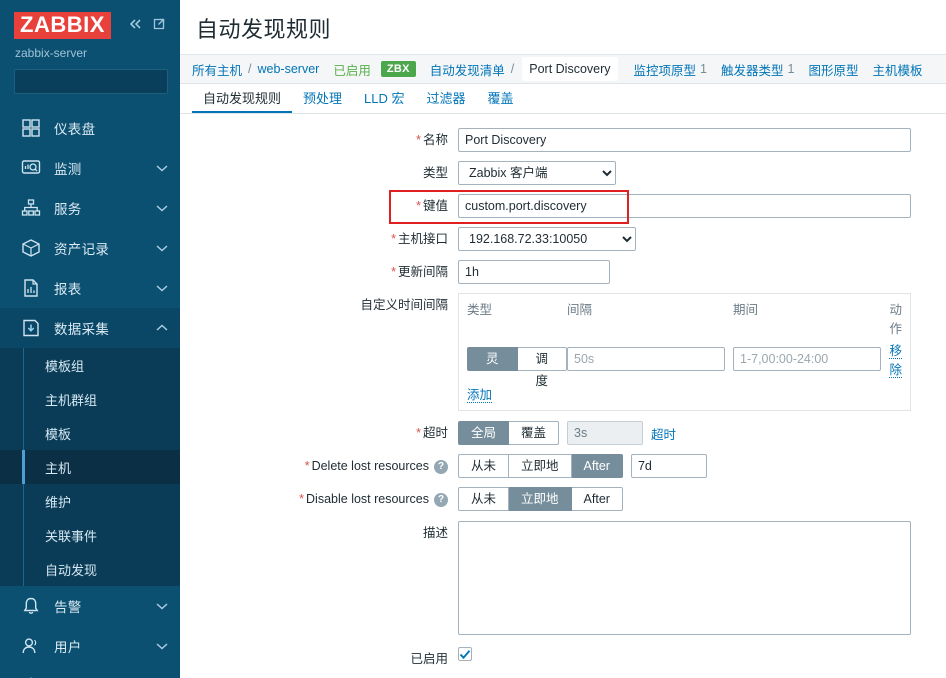 Image resolution: width=946 pixels, height=678 pixels. Describe the element at coordinates (90, 535) in the screenshot. I see `sidebar-item-event-correlation: 关联事件` at that location.